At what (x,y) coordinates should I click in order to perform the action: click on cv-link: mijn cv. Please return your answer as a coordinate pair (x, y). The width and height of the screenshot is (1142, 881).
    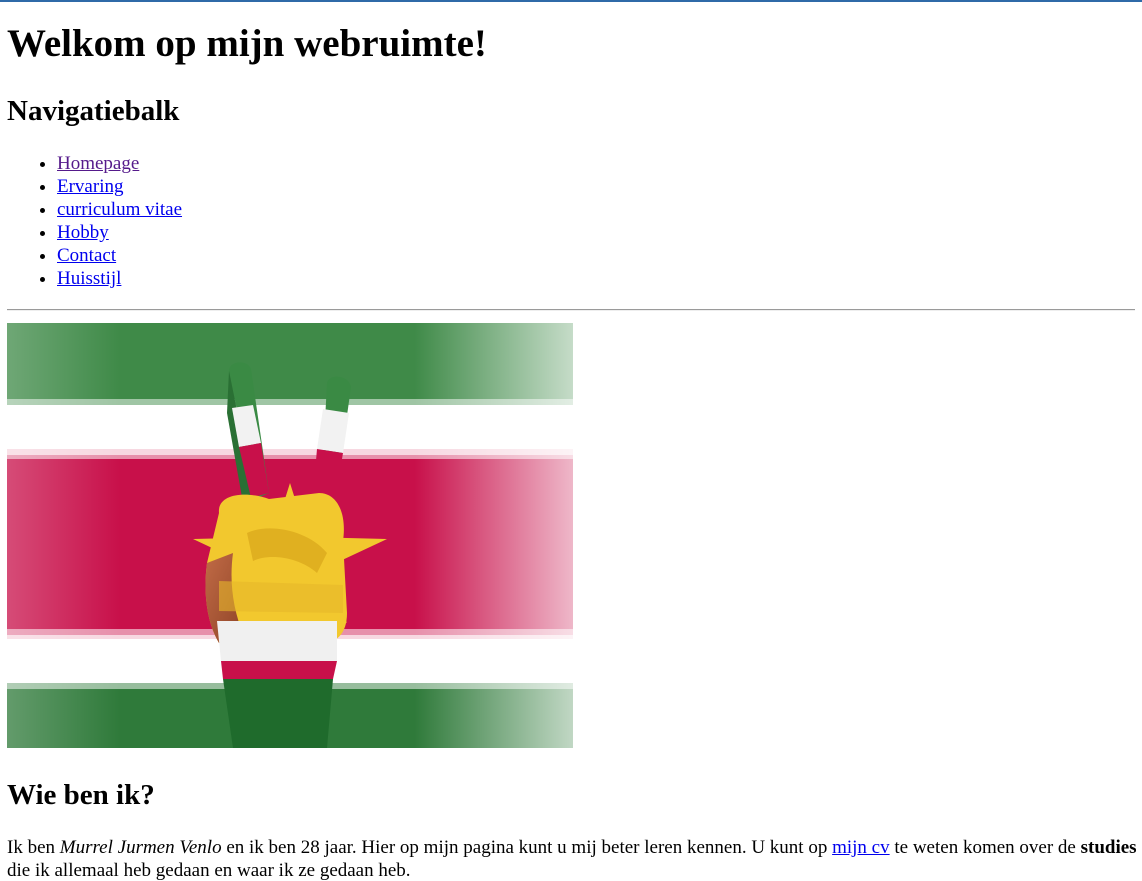
    Looking at the image, I should click on (861, 847).